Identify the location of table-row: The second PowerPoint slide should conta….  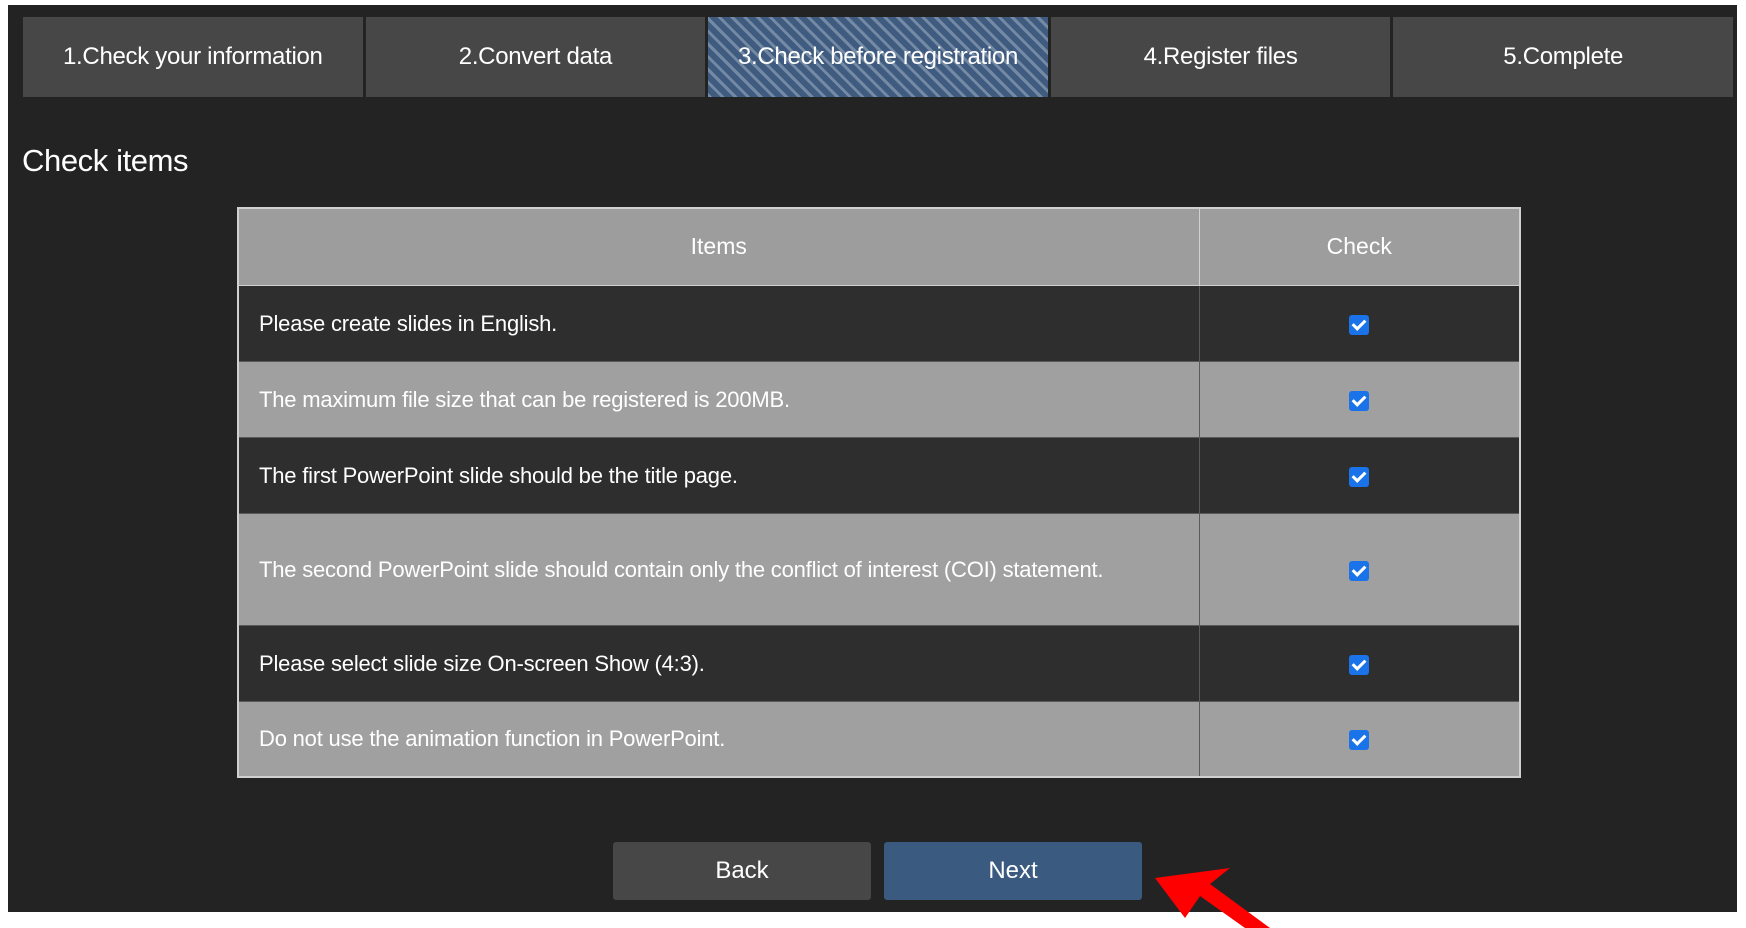
(879, 569).